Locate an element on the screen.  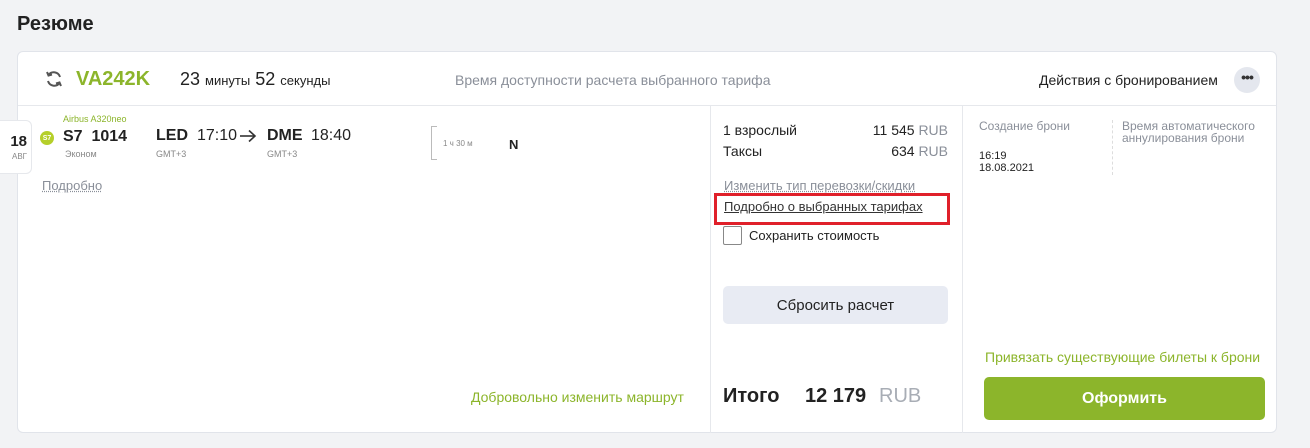
arrival-airport: DME is located at coordinates (285, 135).